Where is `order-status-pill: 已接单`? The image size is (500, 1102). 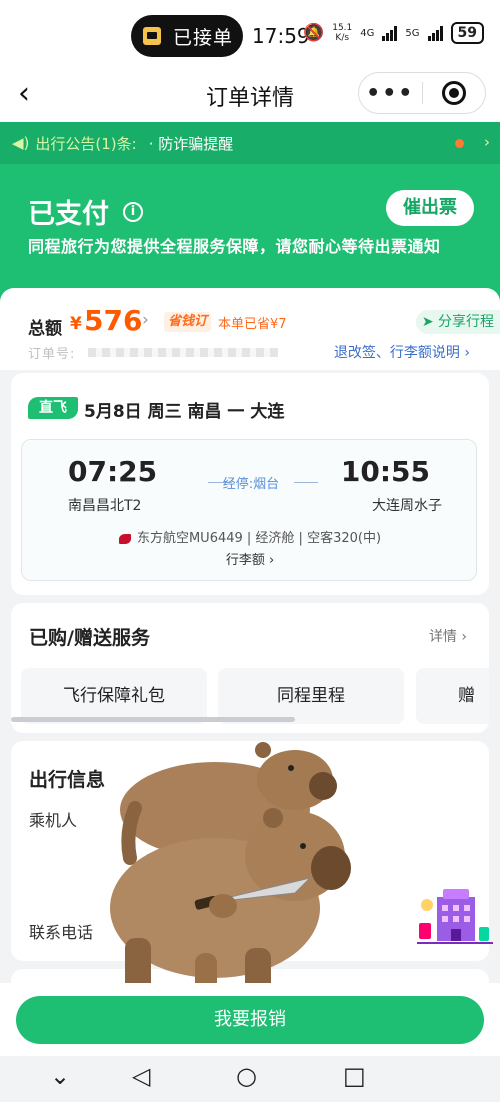 order-status-pill: 已接单 is located at coordinates (187, 36).